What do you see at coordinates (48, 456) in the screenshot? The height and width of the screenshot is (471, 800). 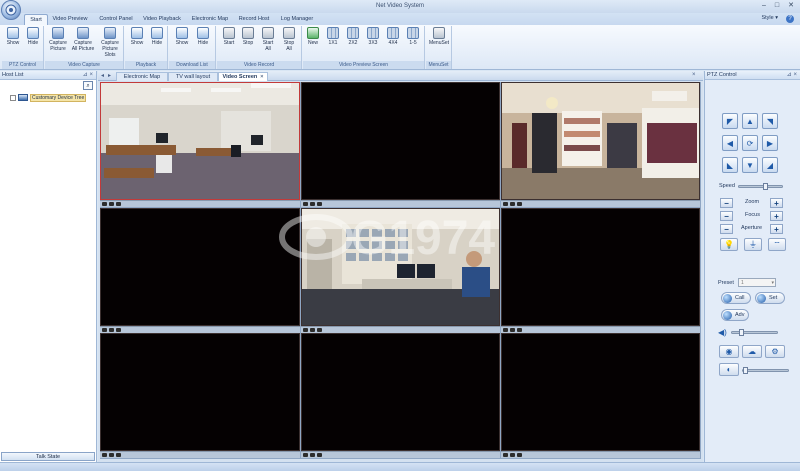 I see `talk-state-button: Talk State` at bounding box center [48, 456].